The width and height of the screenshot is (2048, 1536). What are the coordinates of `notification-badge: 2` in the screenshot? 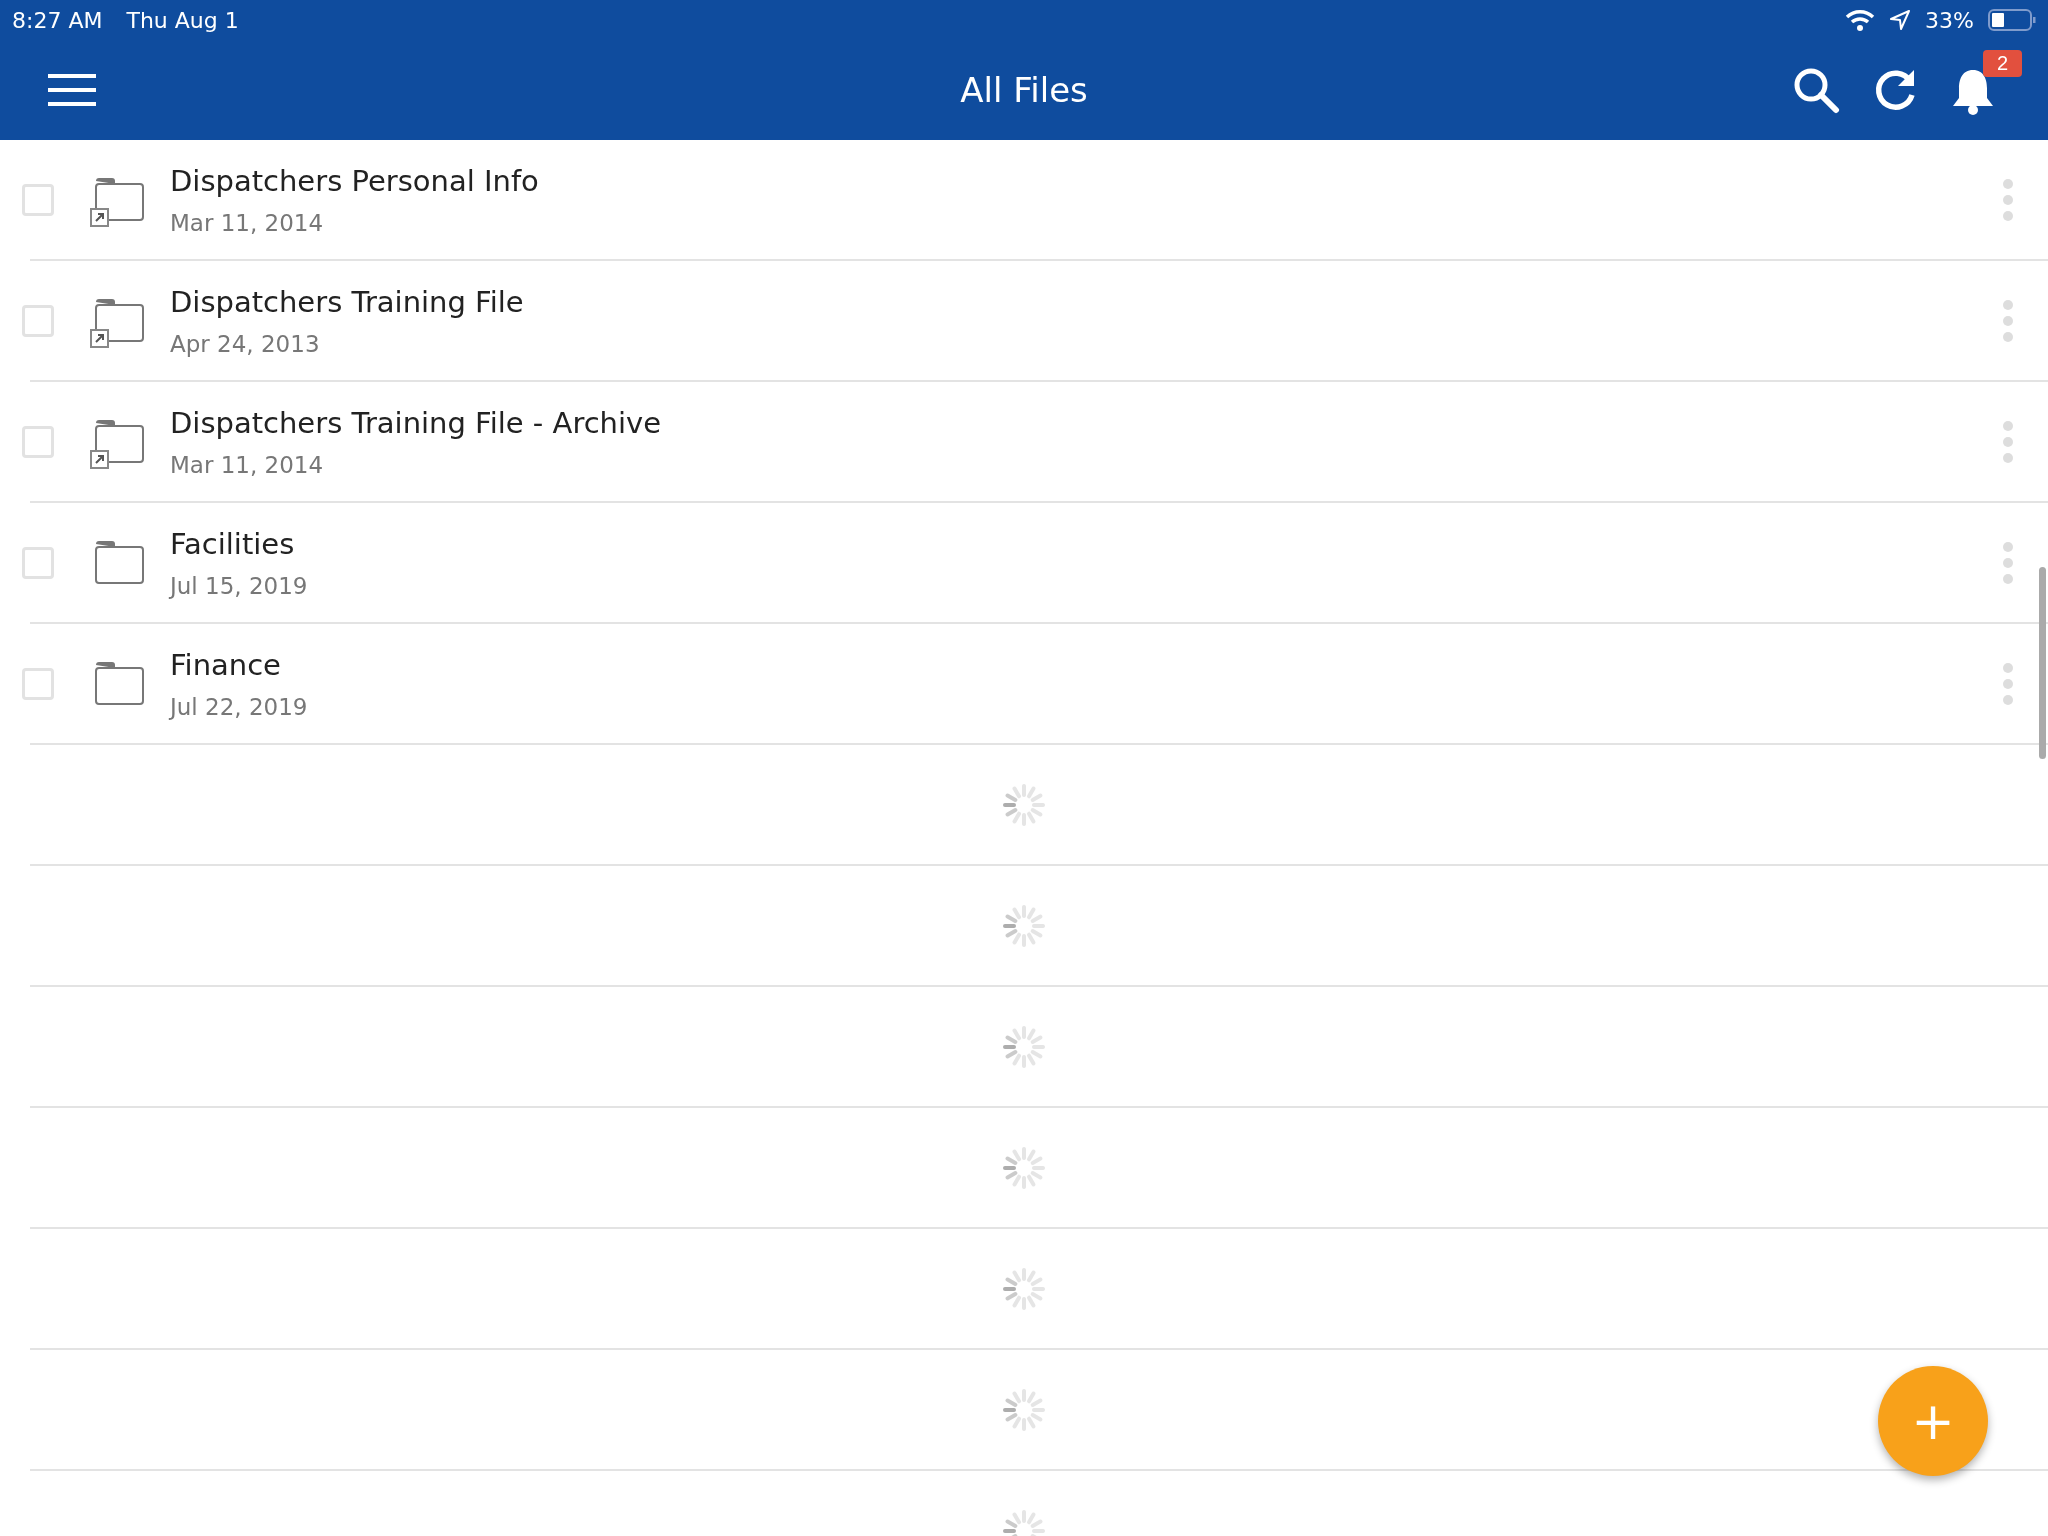 It's located at (2002, 63).